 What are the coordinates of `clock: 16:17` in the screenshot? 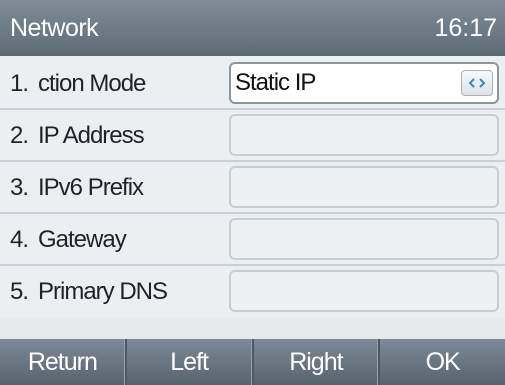 It's located at (465, 27).